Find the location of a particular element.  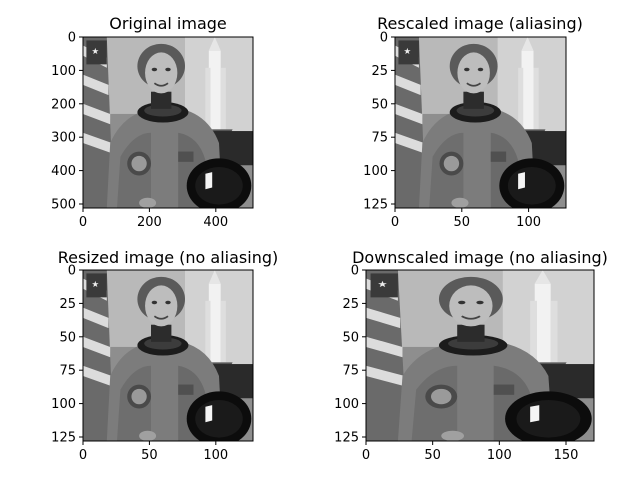

chart-title: Original image is located at coordinates (168, 23).